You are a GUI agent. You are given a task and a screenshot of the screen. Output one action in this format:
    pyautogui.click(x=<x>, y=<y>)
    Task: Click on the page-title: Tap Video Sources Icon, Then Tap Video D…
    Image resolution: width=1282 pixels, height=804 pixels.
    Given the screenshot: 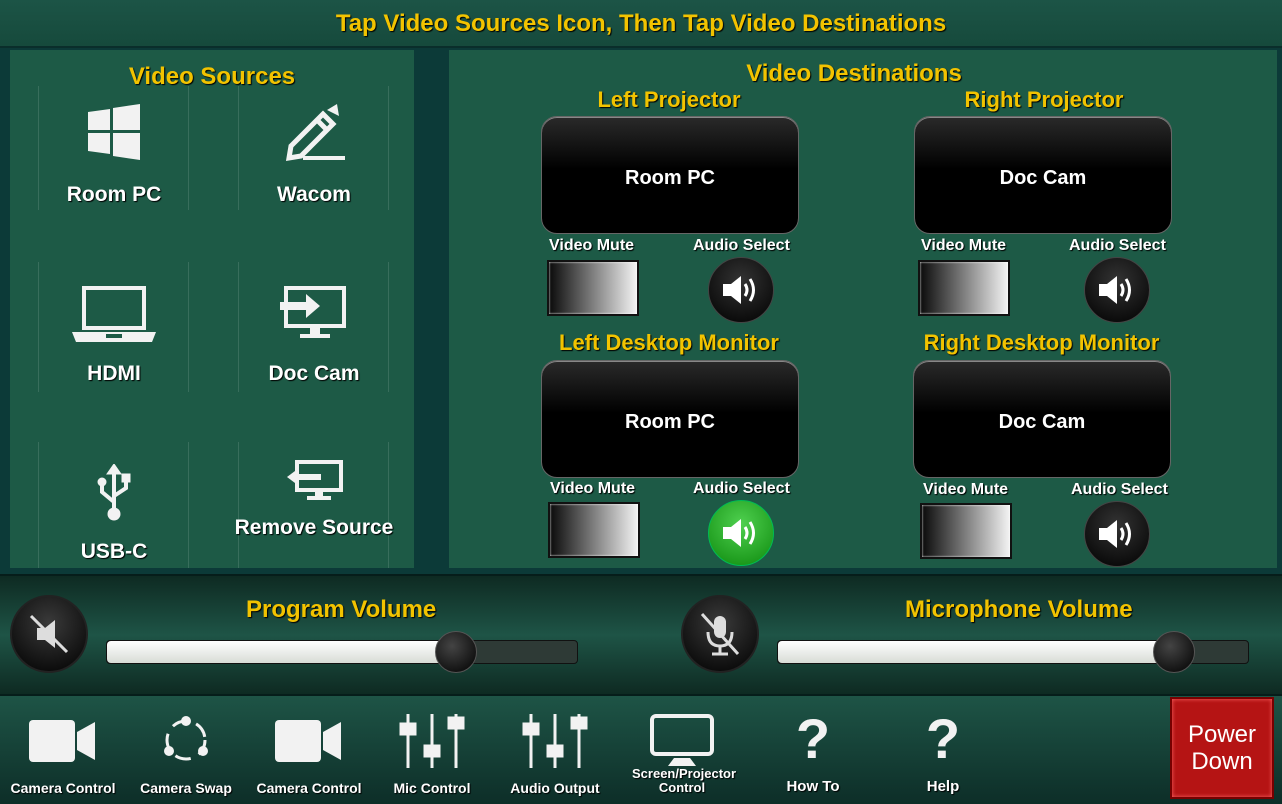 What is the action you would take?
    pyautogui.click(x=641, y=23)
    